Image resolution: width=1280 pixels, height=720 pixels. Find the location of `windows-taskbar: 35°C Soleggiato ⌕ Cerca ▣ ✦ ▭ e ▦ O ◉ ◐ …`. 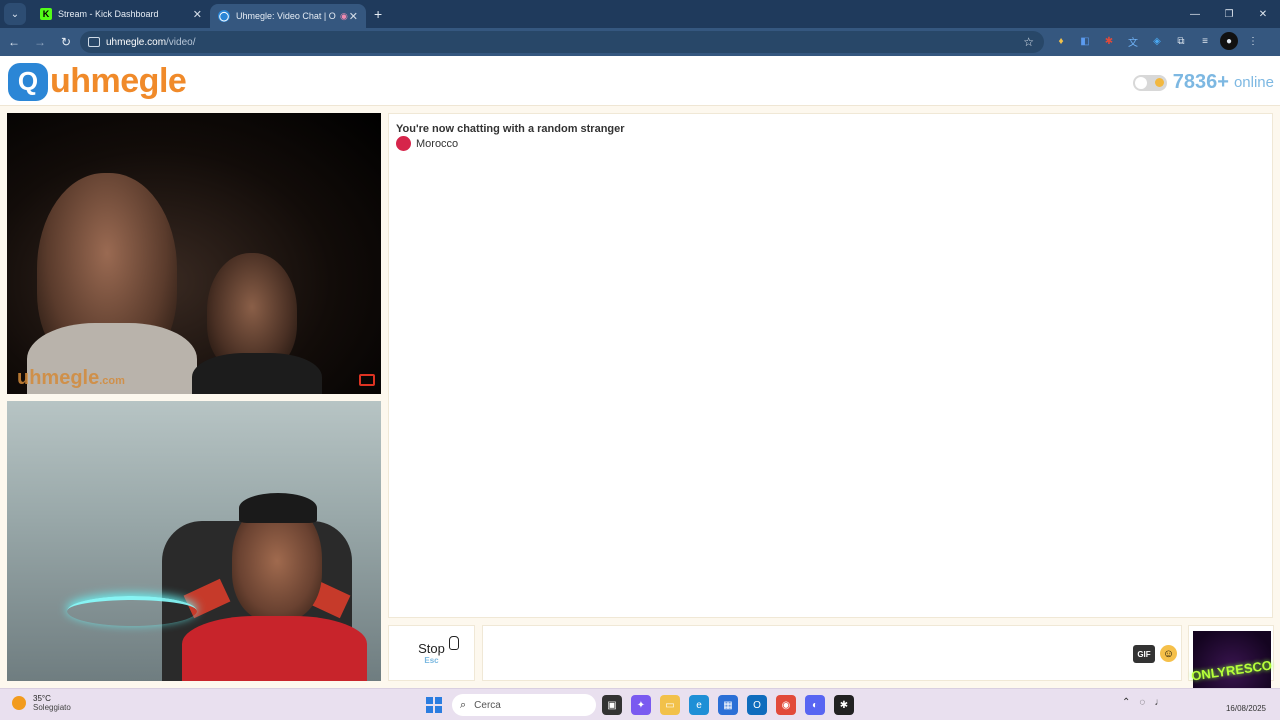

windows-taskbar: 35°C Soleggiato ⌕ Cerca ▣ ✦ ▭ e ▦ O ◉ ◐ … is located at coordinates (640, 704).